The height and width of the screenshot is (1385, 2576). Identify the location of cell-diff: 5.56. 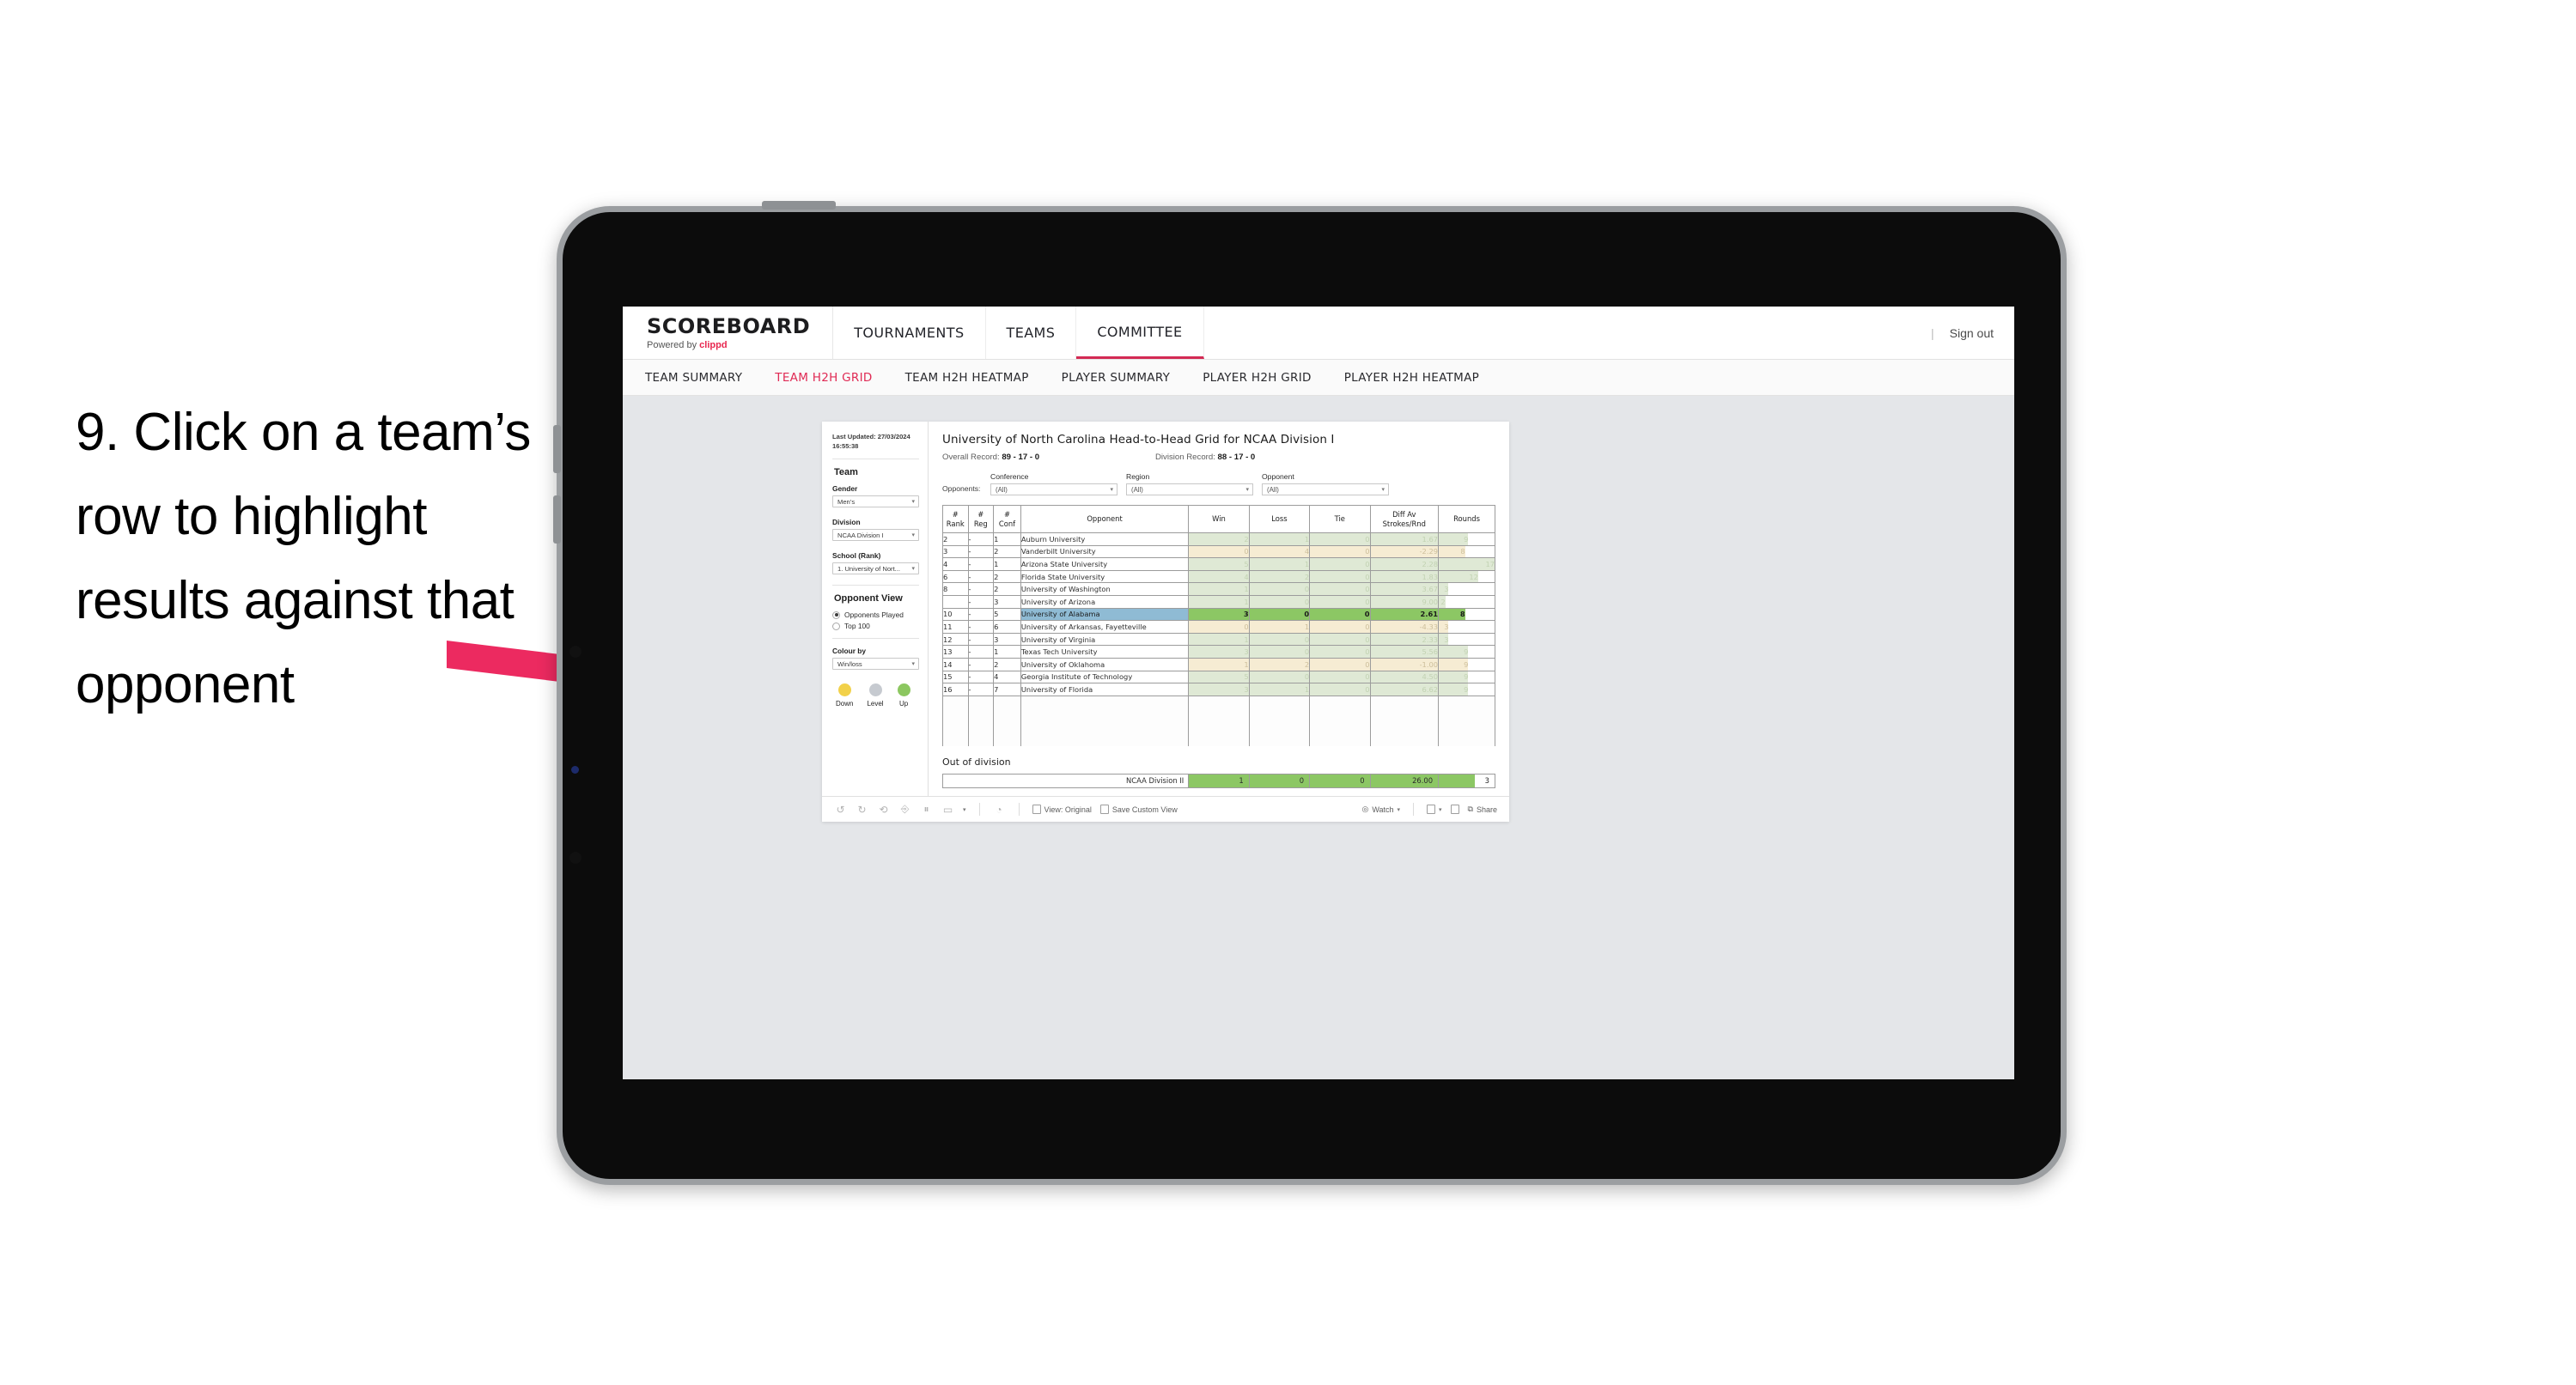
(1404, 652).